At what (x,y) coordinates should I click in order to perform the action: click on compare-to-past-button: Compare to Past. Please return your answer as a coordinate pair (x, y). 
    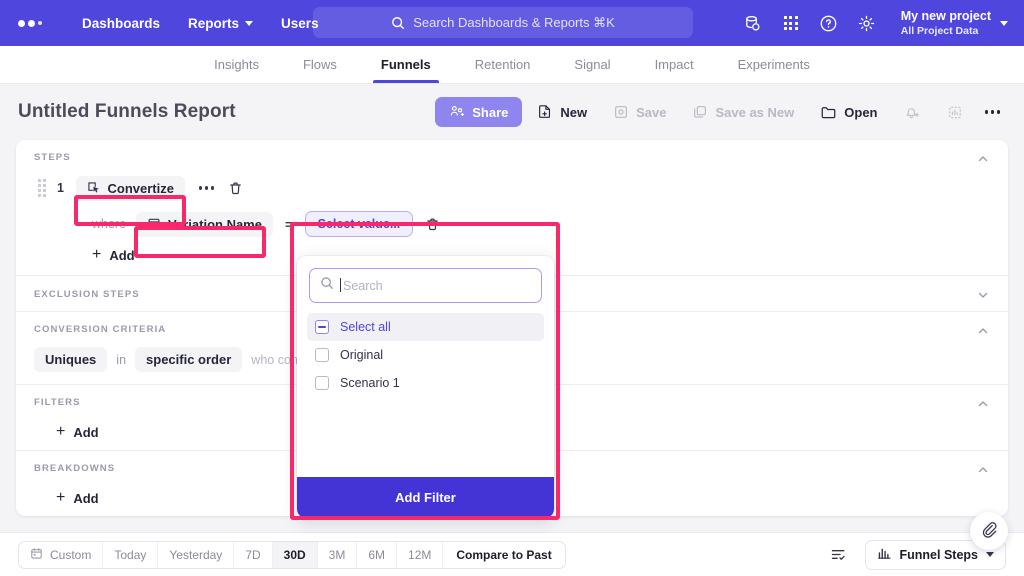
    Looking at the image, I should click on (503, 555).